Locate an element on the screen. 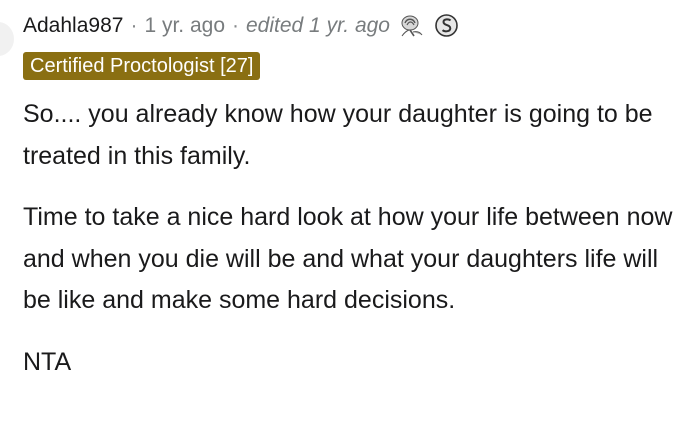  silver-s-award-icon is located at coordinates (446, 25).